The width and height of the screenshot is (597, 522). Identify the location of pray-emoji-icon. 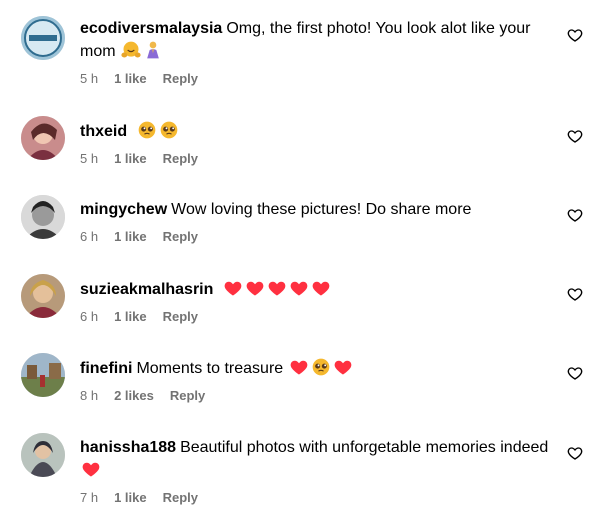
(153, 50).